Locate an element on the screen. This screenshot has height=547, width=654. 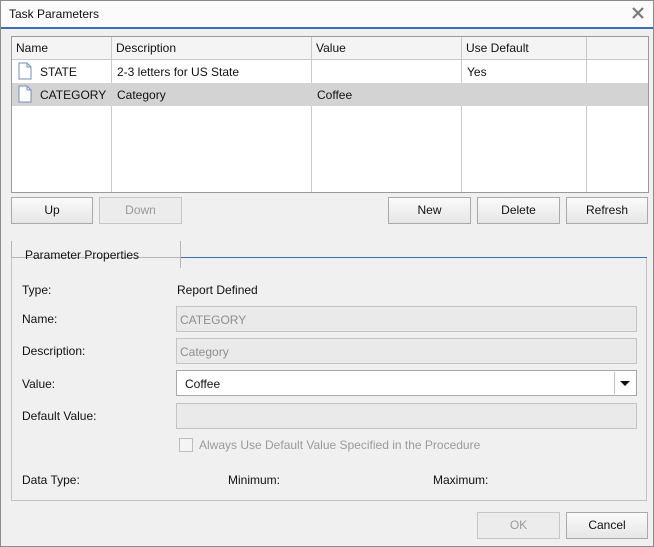
maximum-label: Maximum: is located at coordinates (461, 480).